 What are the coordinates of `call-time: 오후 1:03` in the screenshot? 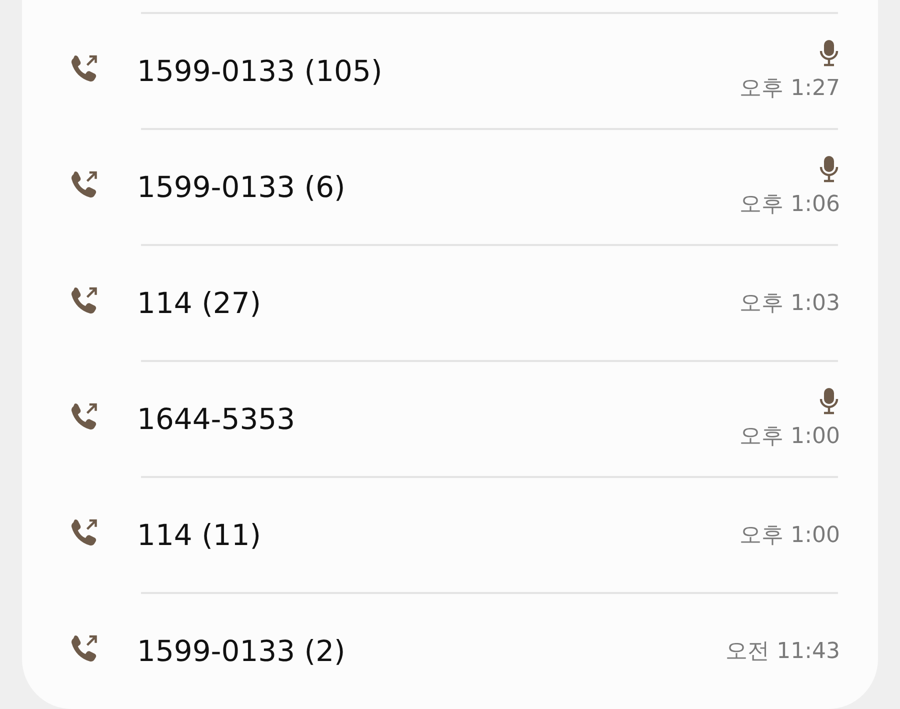 It's located at (790, 304).